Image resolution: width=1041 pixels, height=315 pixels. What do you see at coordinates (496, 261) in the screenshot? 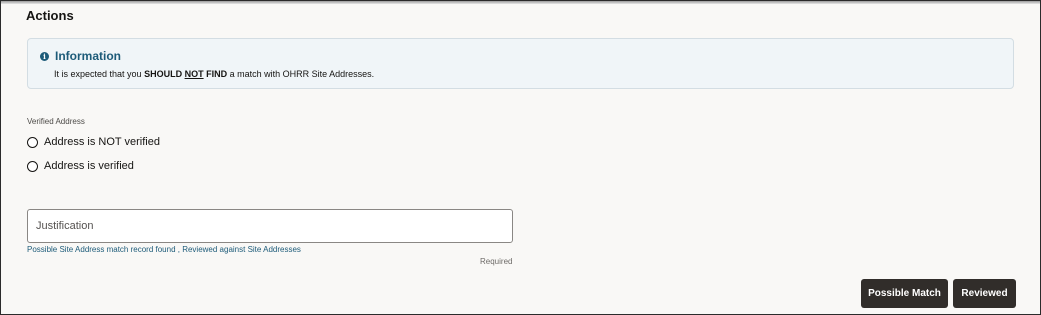
I see `required-indicator: Required` at bounding box center [496, 261].